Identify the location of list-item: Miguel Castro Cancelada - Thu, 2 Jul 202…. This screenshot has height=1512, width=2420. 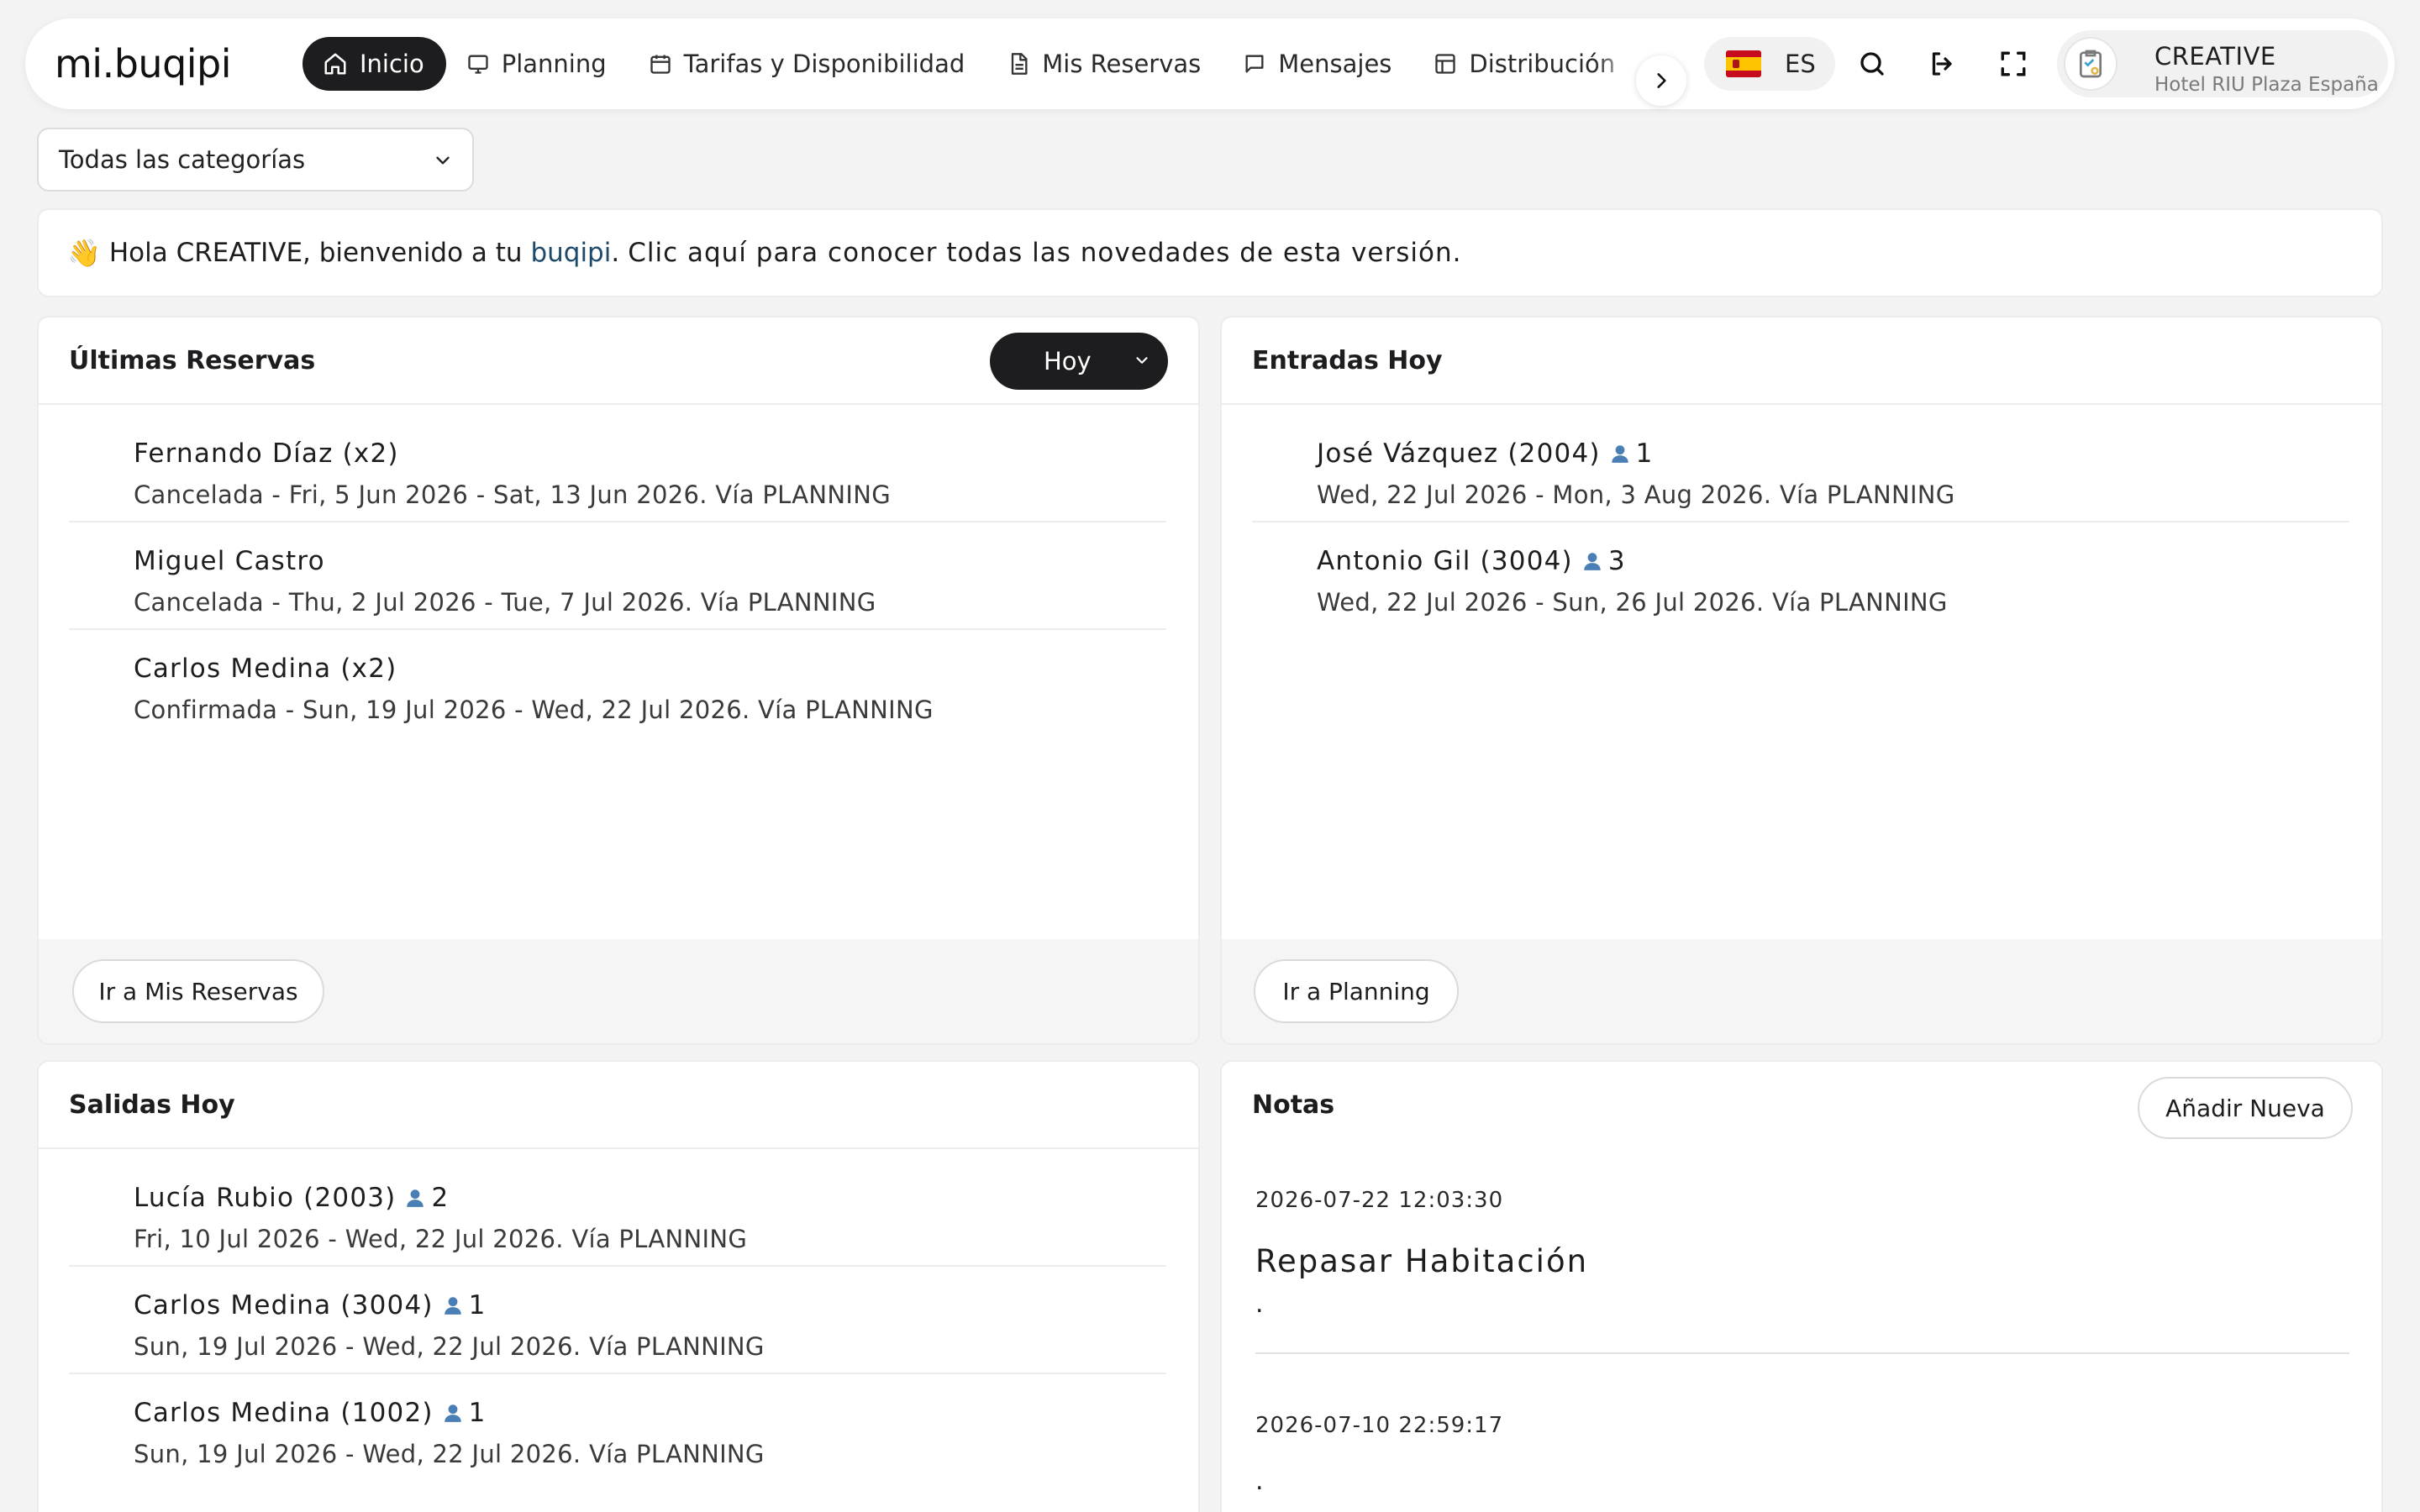
(617, 576).